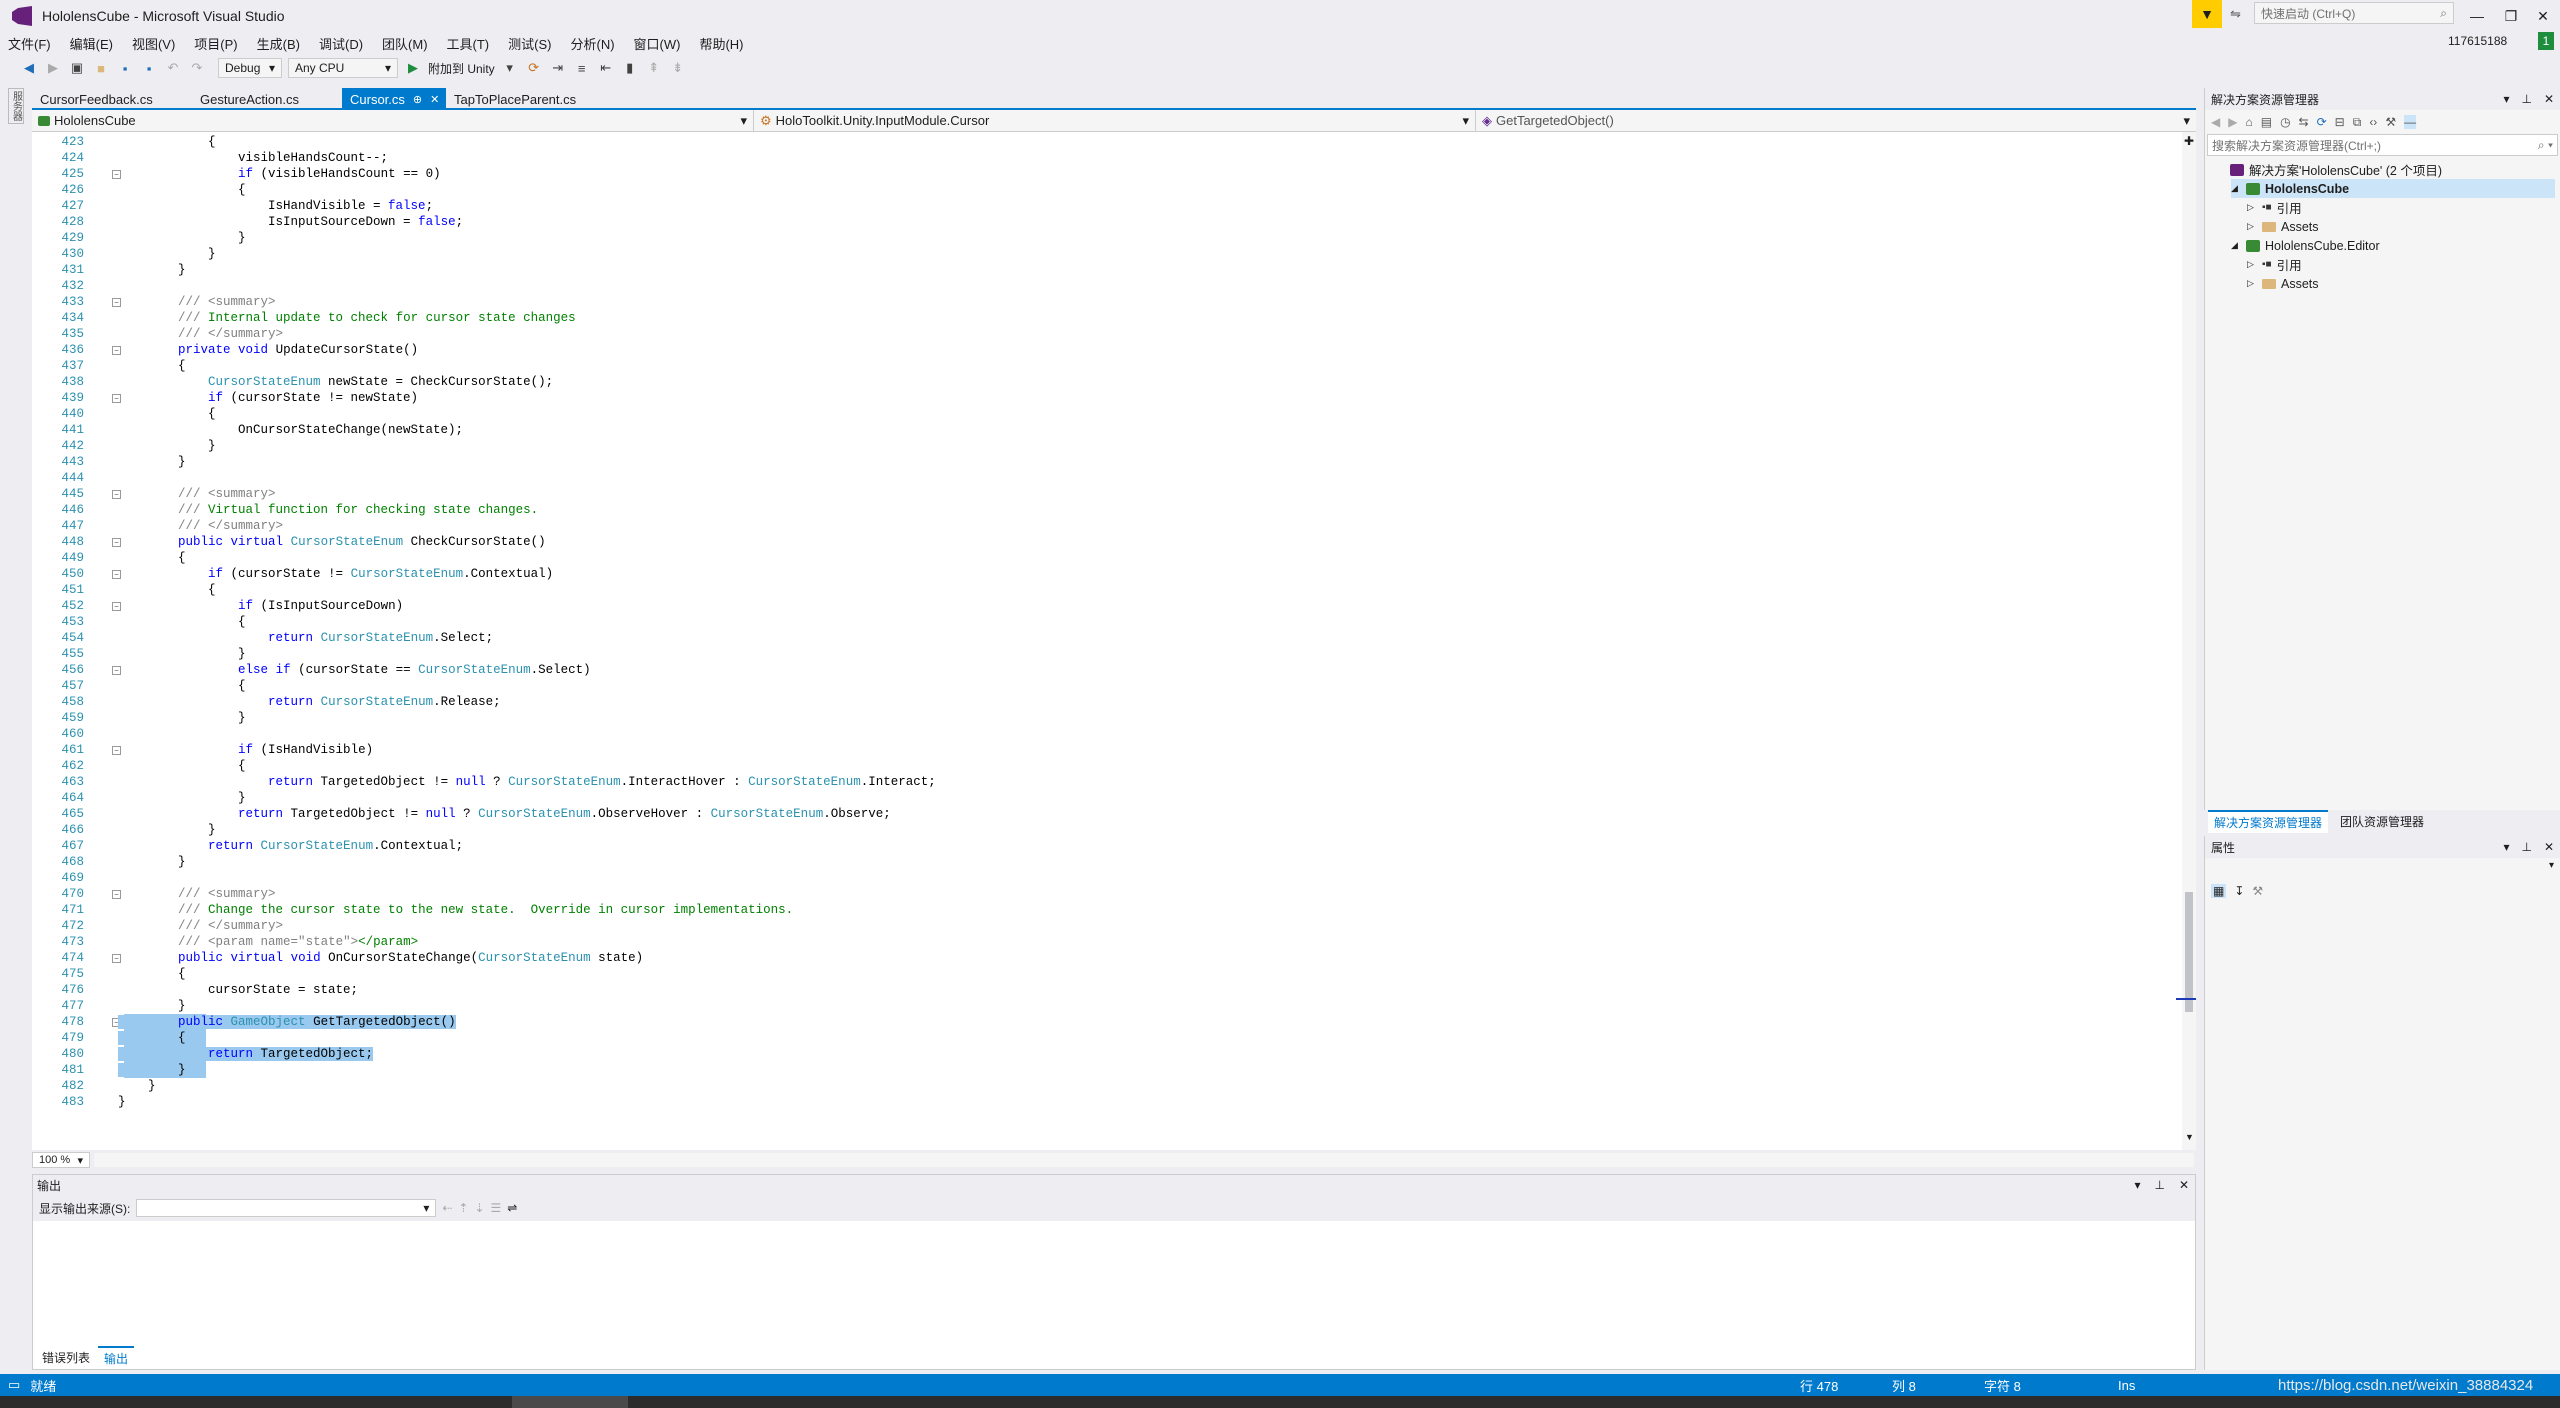 This screenshot has width=2560, height=1408. Describe the element at coordinates (2410, 122) in the screenshot. I see `preview-icon: —` at that location.